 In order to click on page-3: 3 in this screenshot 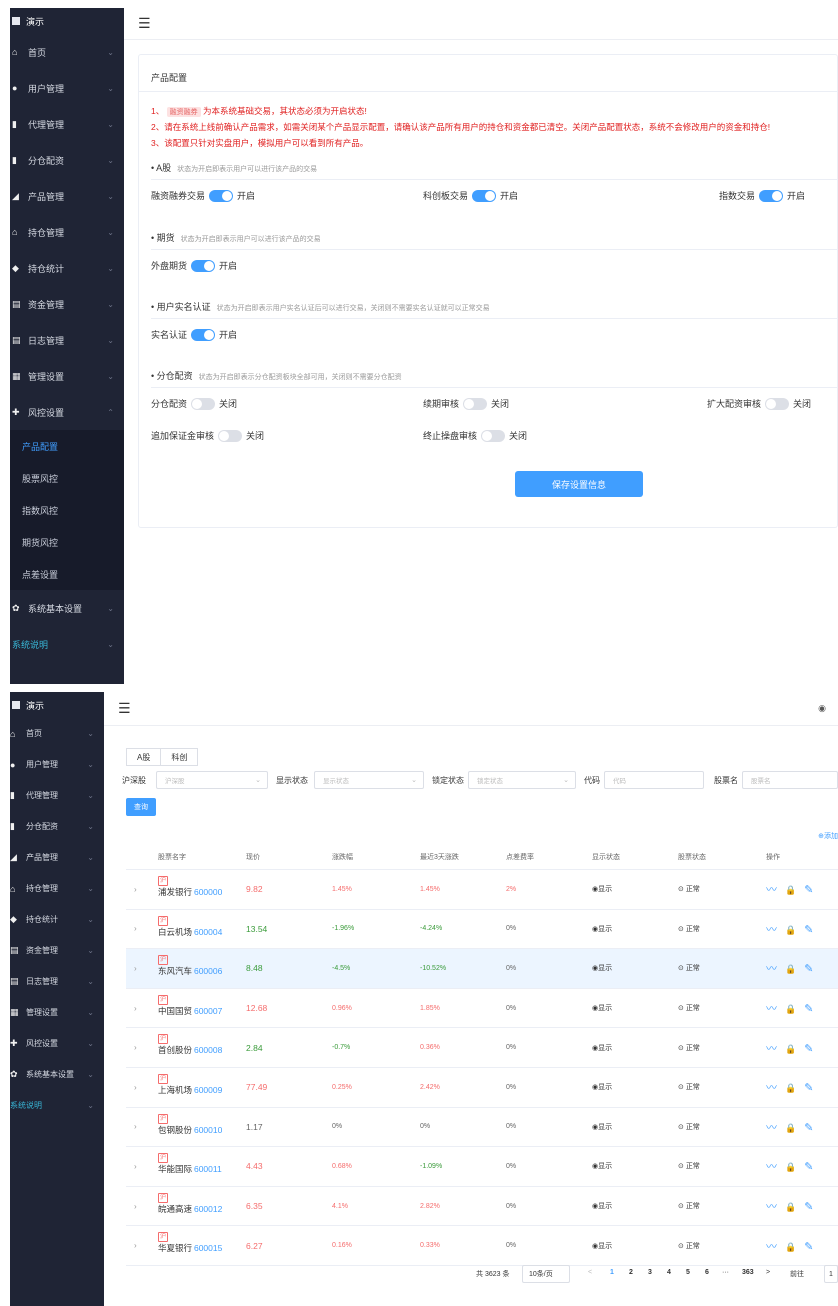, I will do `click(650, 1272)`.